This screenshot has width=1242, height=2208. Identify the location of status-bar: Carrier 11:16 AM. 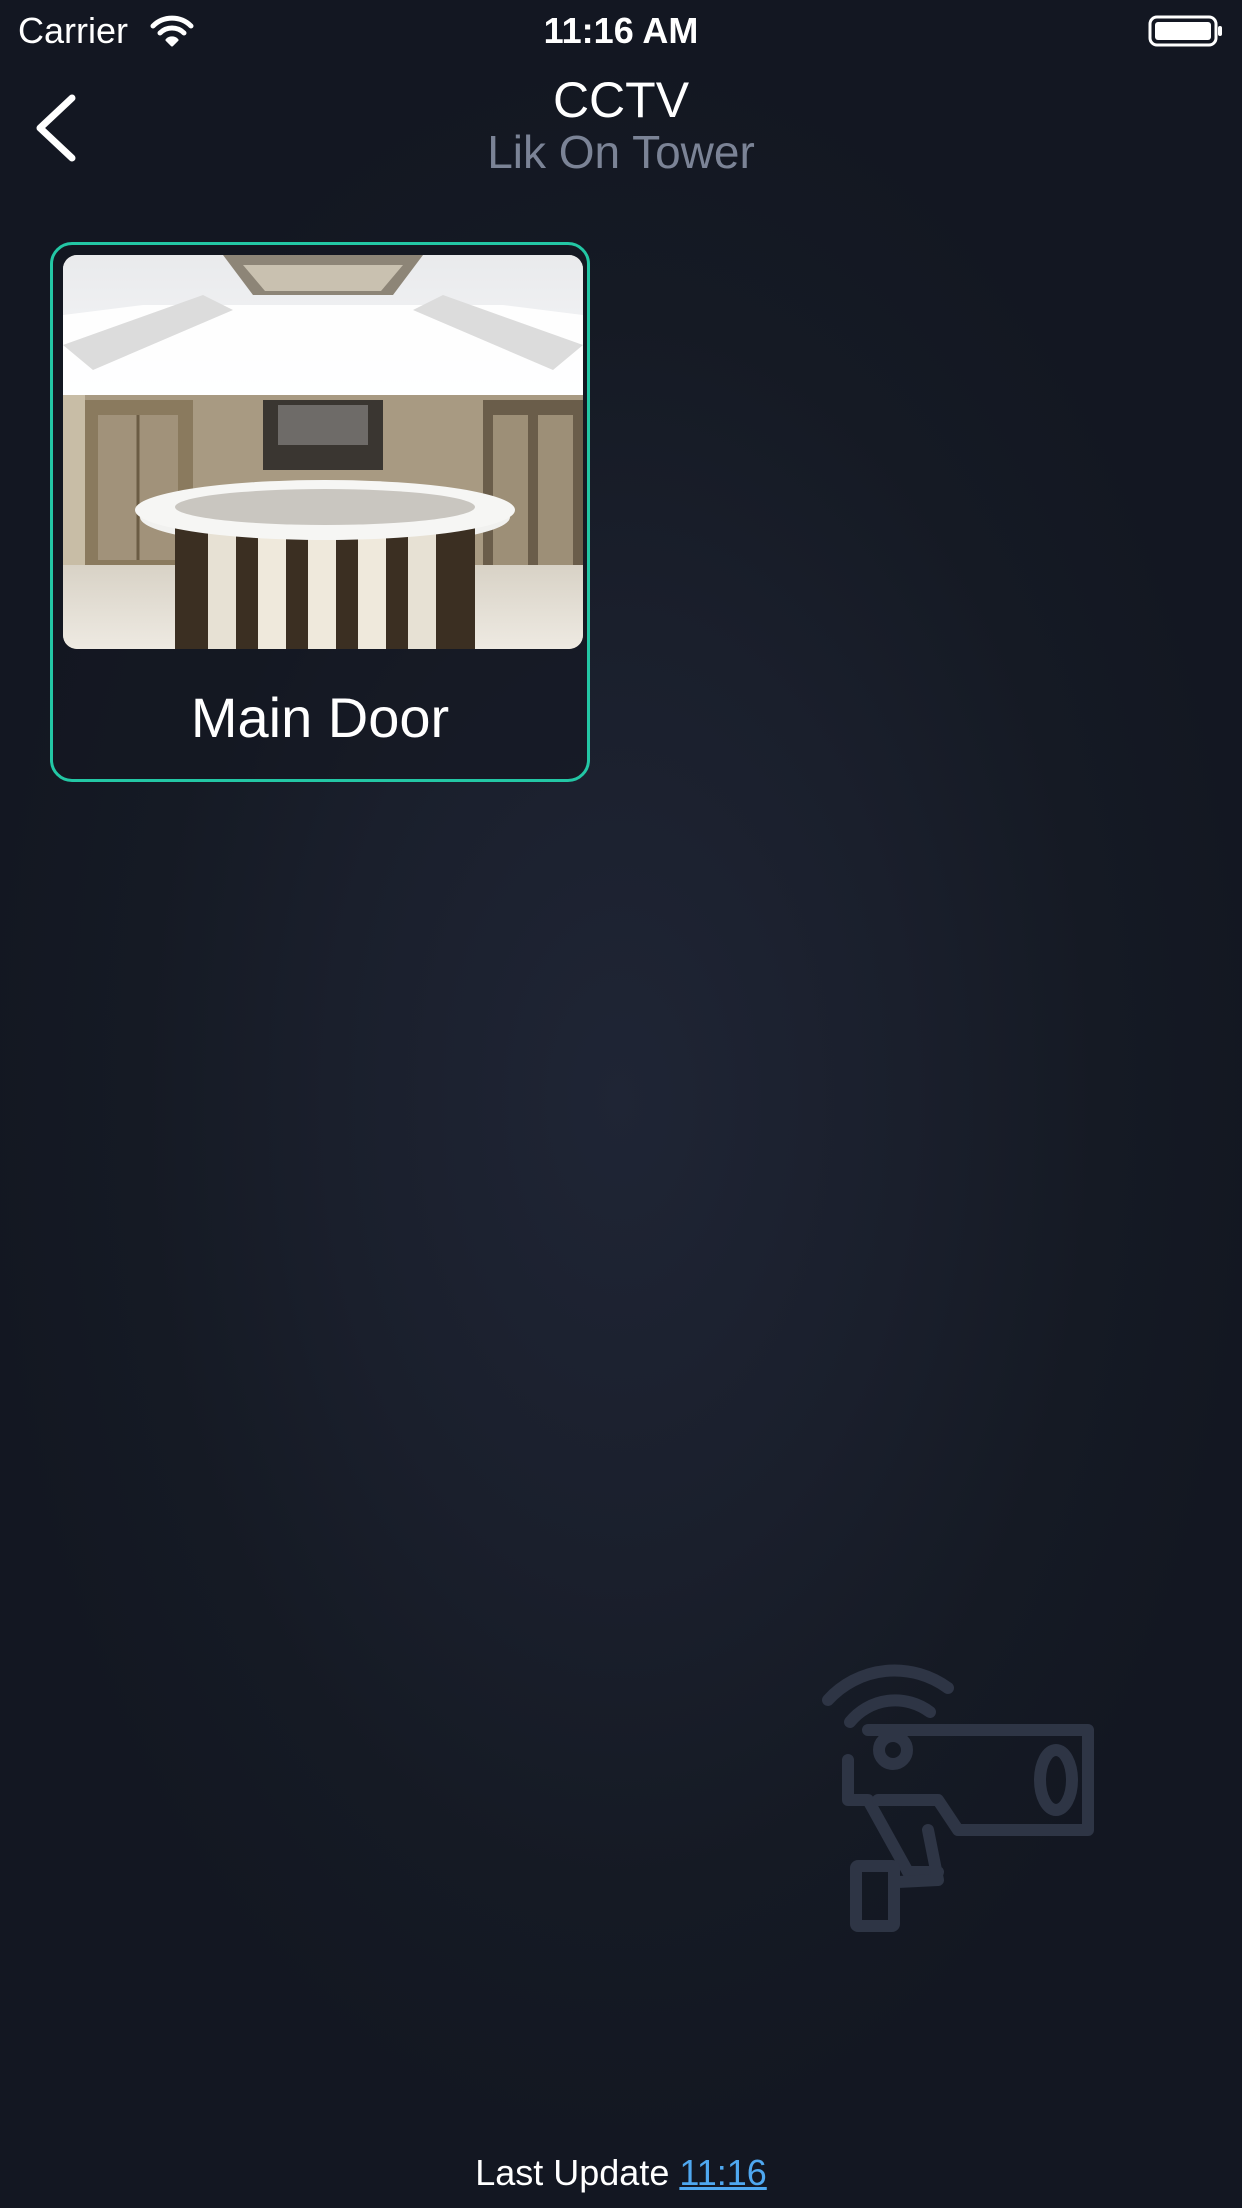
(621, 30).